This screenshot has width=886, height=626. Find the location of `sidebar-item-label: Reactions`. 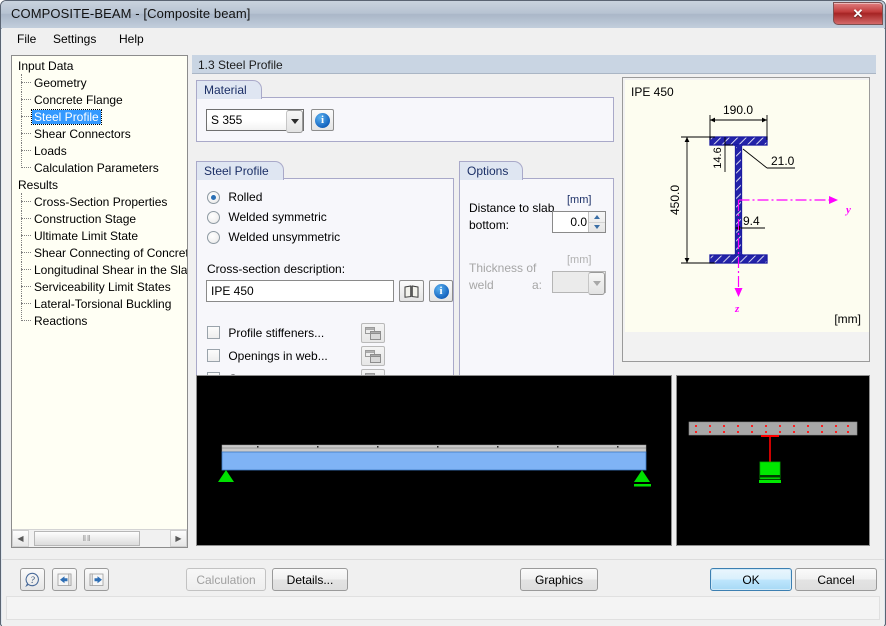

sidebar-item-label: Reactions is located at coordinates (61, 321).